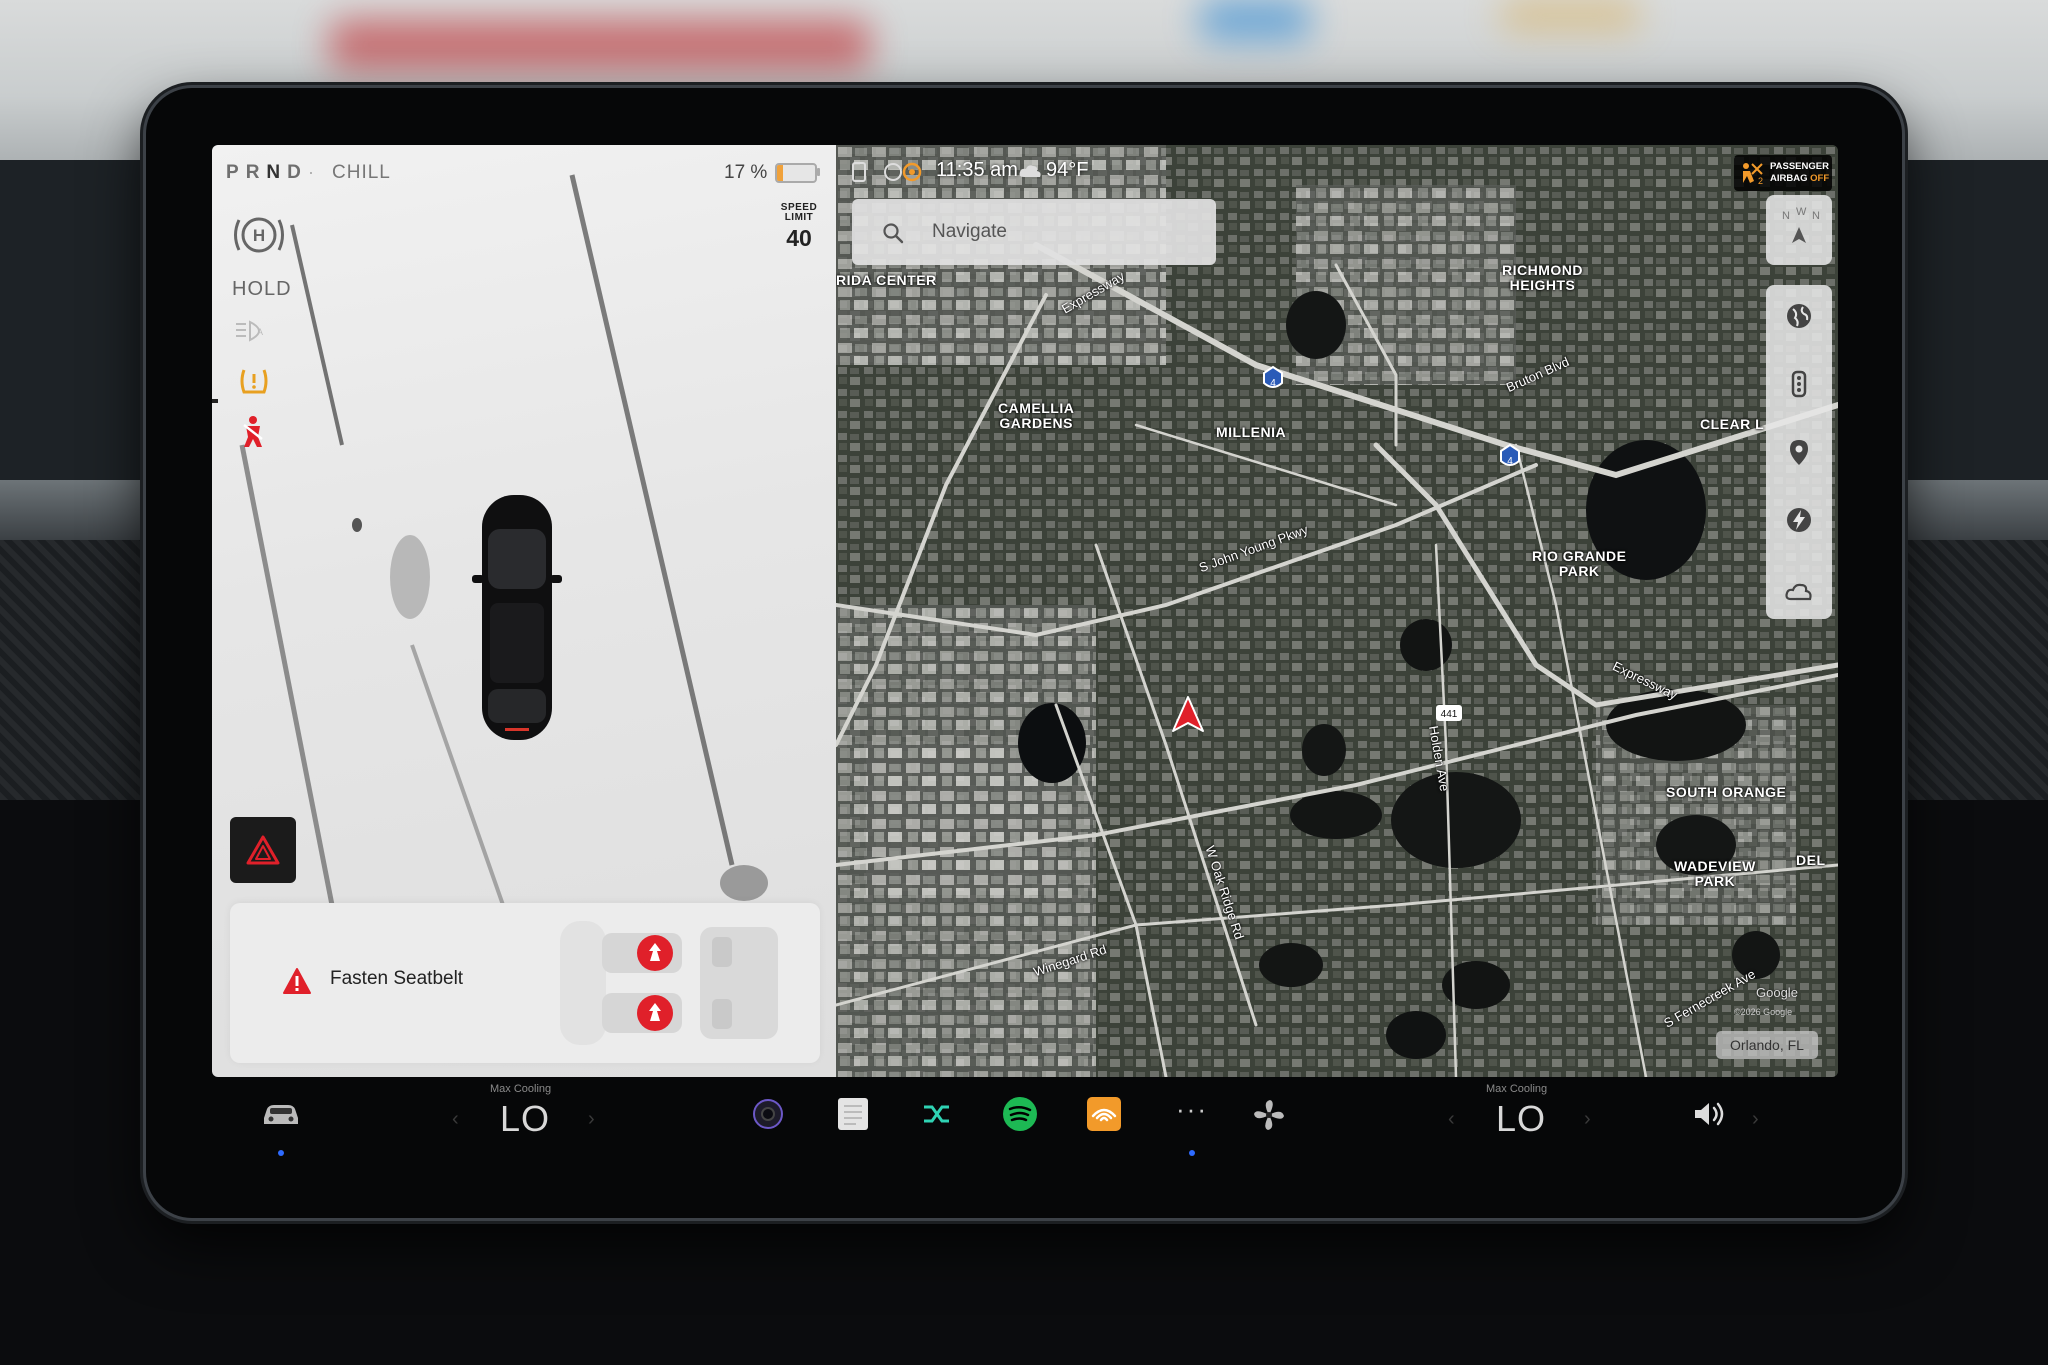 This screenshot has width=2048, height=1365. Describe the element at coordinates (969, 232) in the screenshot. I see `search-placeholder: Navigate` at that location.